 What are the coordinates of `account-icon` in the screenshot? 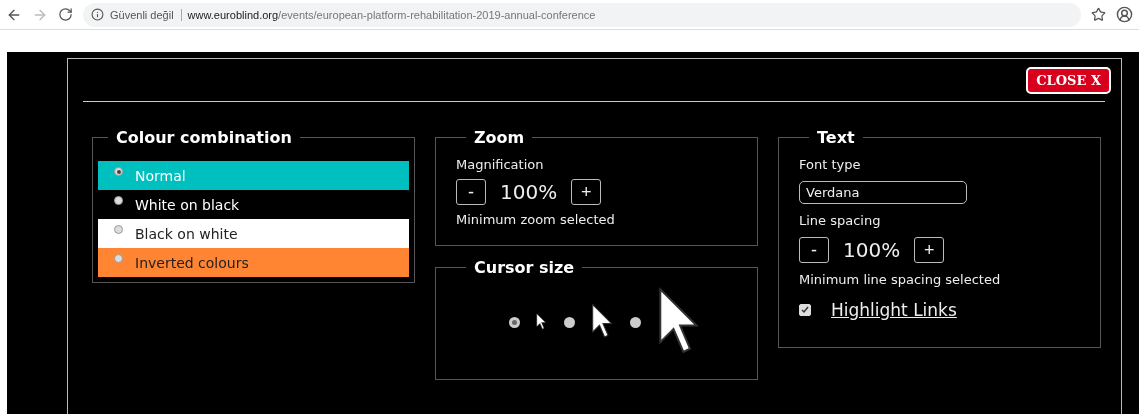 It's located at (1124, 14).